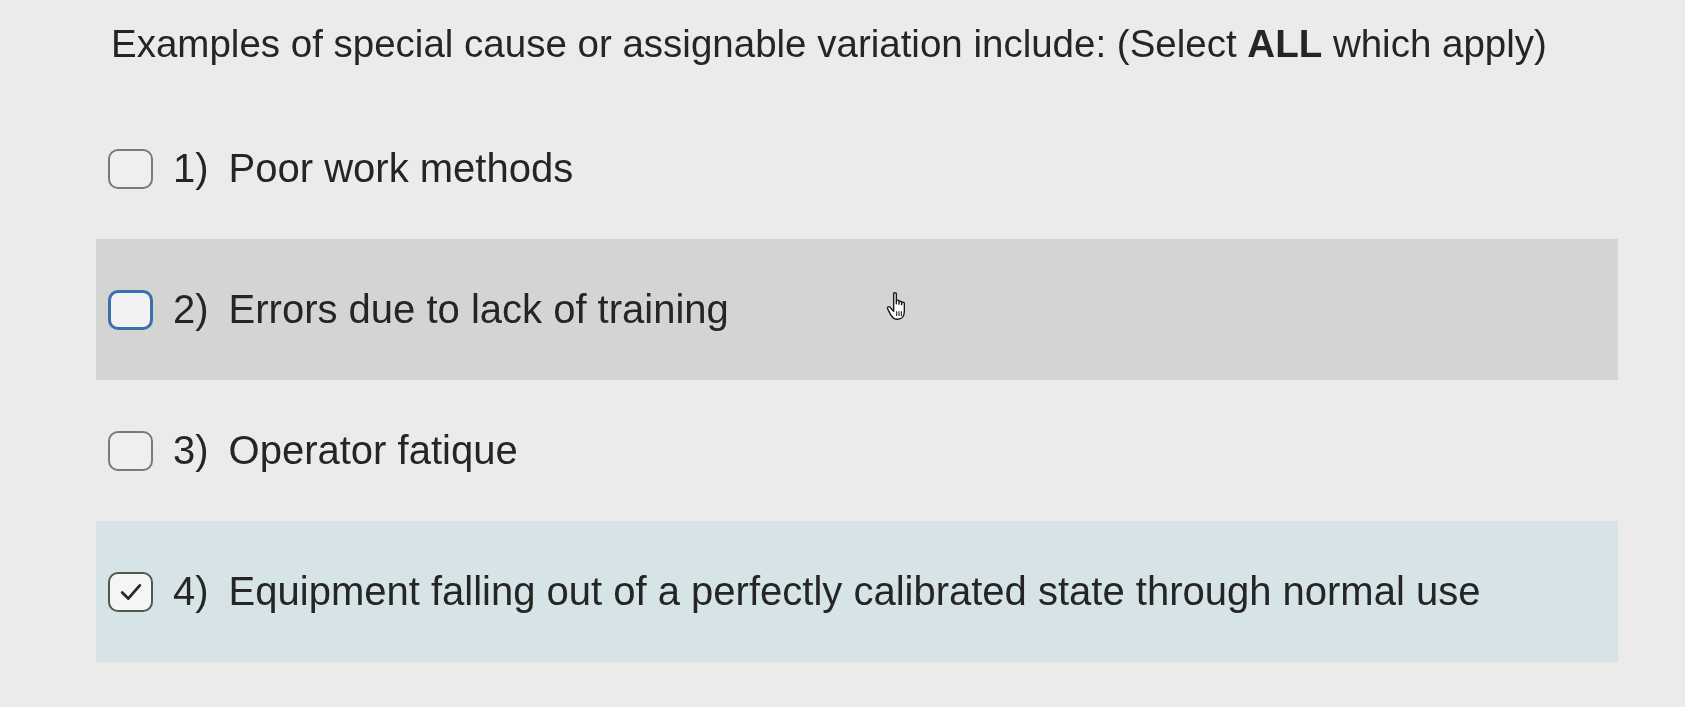  Describe the element at coordinates (191, 168) in the screenshot. I see `option-number: 1)` at that location.